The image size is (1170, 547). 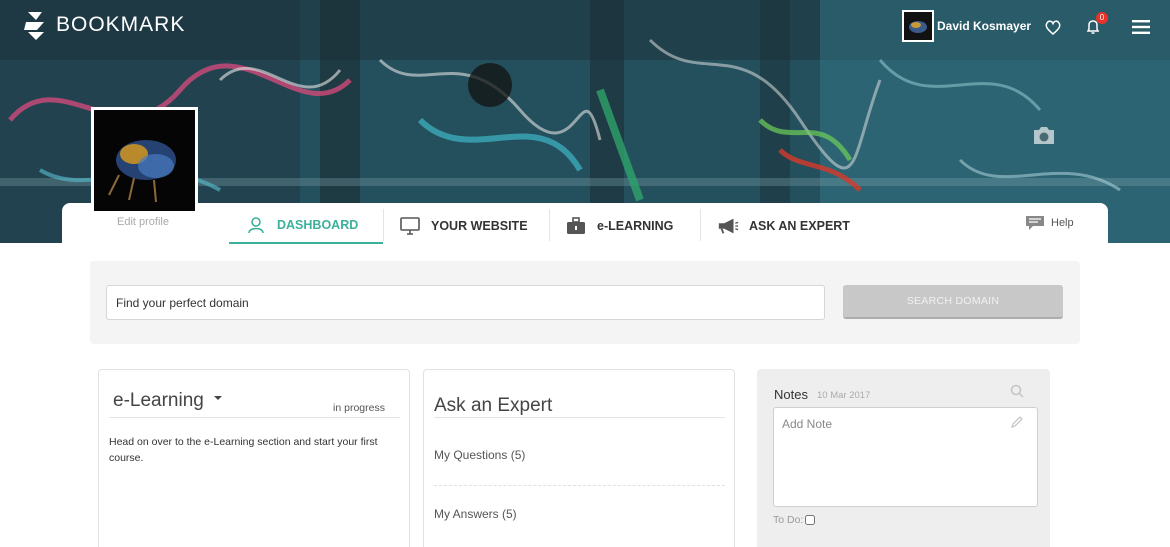 What do you see at coordinates (465, 302) in the screenshot?
I see `domain-search-input` at bounding box center [465, 302].